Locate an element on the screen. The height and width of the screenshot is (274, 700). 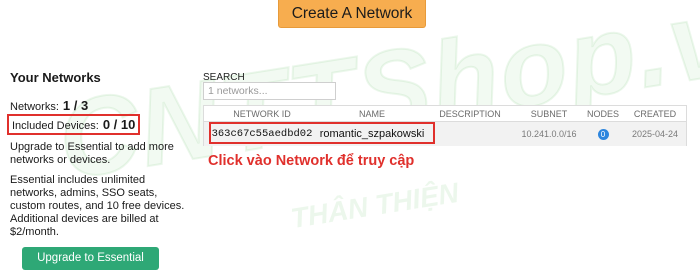
network-subnet-cell: 10.241.0.0/16 is located at coordinates (549, 134).